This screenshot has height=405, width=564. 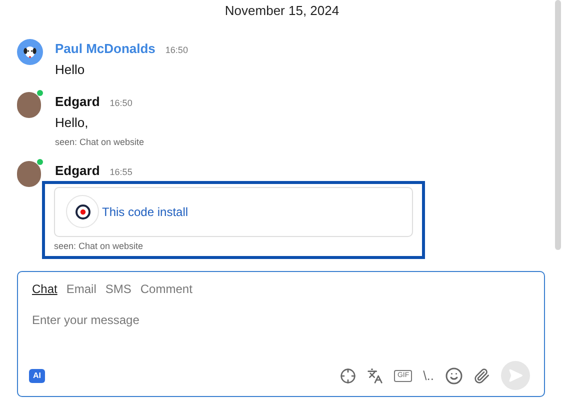 I want to click on crosshair-icon, so click(x=348, y=376).